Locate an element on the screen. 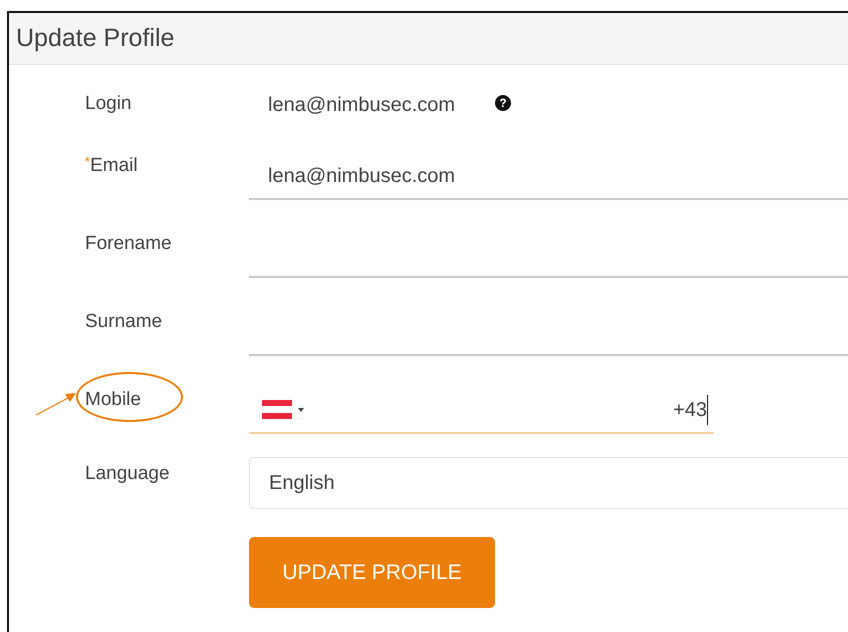  phone-field: +43 is located at coordinates (481, 410).